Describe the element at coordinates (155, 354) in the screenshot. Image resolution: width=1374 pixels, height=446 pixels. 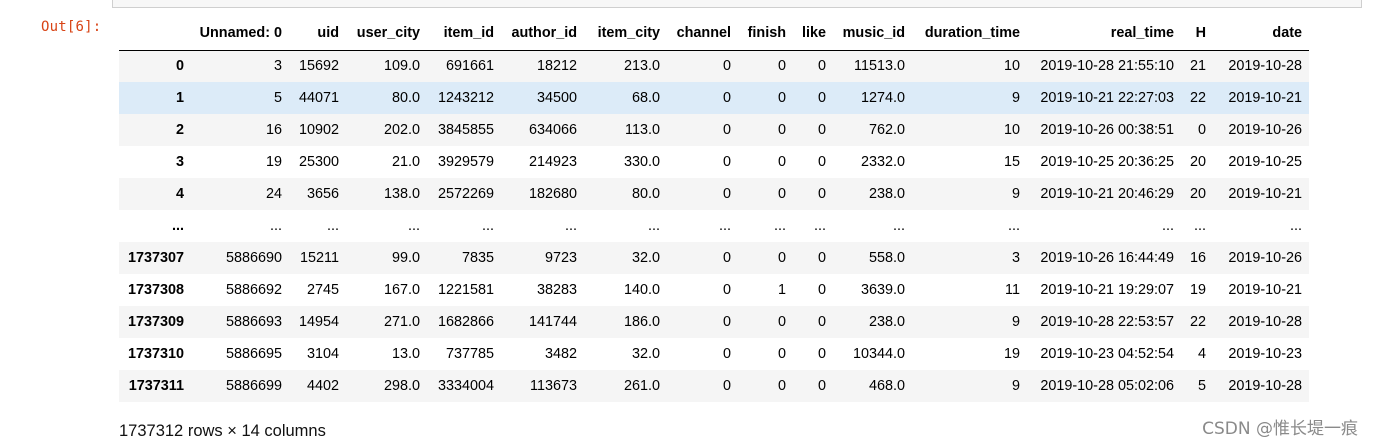
I see `row-index: 1737310` at that location.